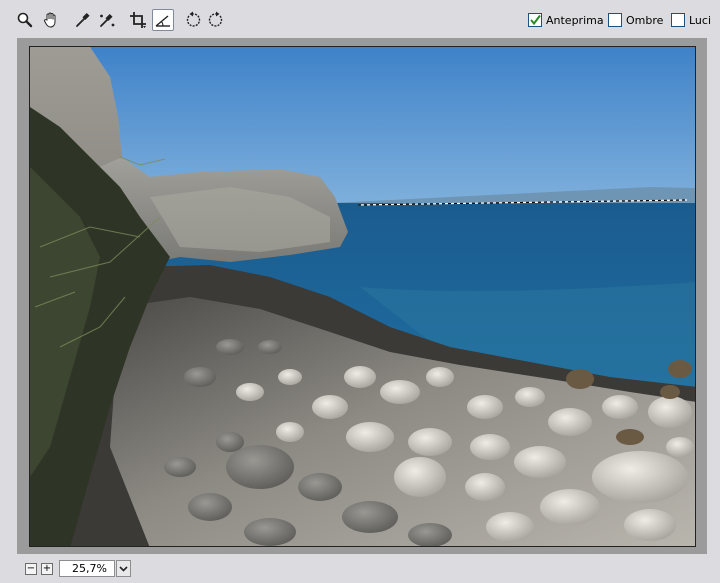 Image resolution: width=720 pixels, height=583 pixels. I want to click on checkmark-icon, so click(535, 20).